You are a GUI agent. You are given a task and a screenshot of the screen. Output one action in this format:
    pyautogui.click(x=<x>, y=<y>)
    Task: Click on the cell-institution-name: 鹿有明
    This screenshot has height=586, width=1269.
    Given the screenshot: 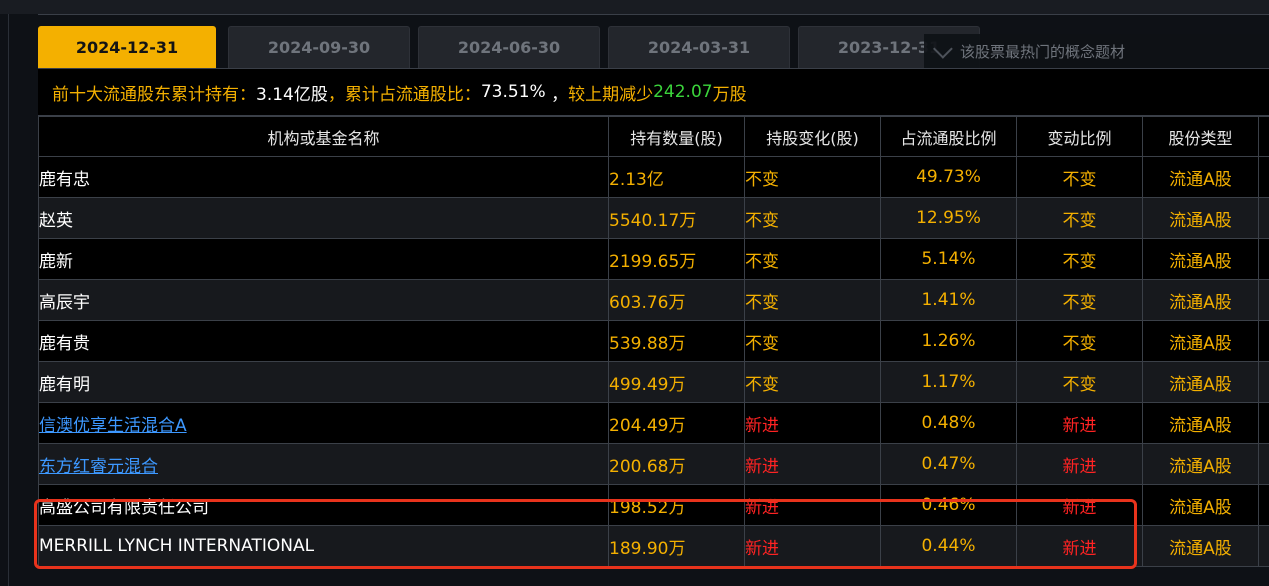 What is the action you would take?
    pyautogui.click(x=323, y=382)
    